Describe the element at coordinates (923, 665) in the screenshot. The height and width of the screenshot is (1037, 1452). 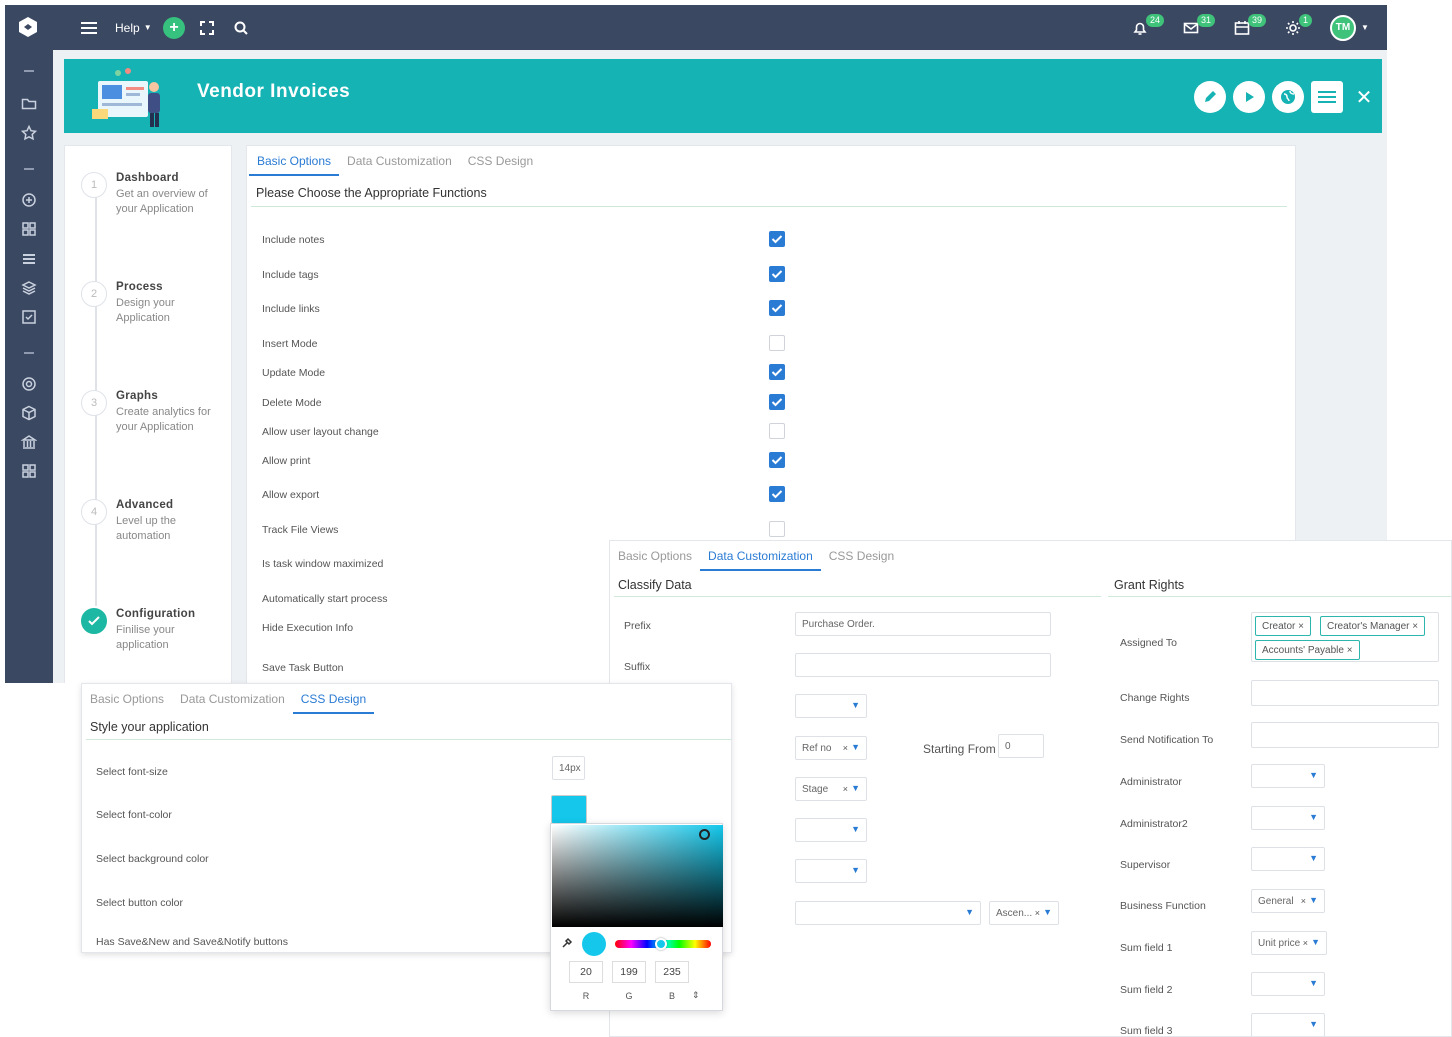
I see `suffix-input` at that location.